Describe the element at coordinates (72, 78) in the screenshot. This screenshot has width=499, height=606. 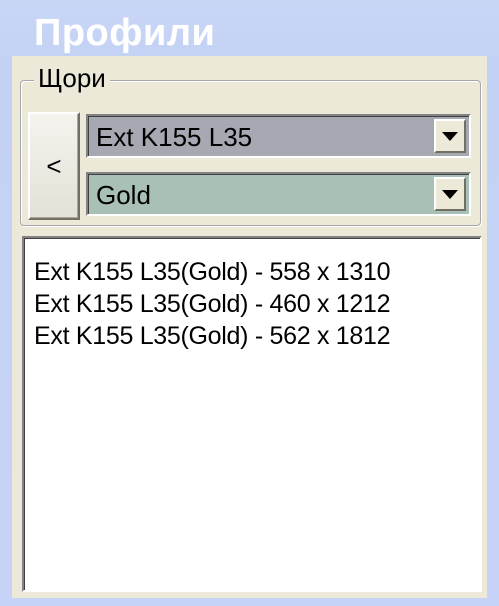
I see `group-label: Щори` at that location.